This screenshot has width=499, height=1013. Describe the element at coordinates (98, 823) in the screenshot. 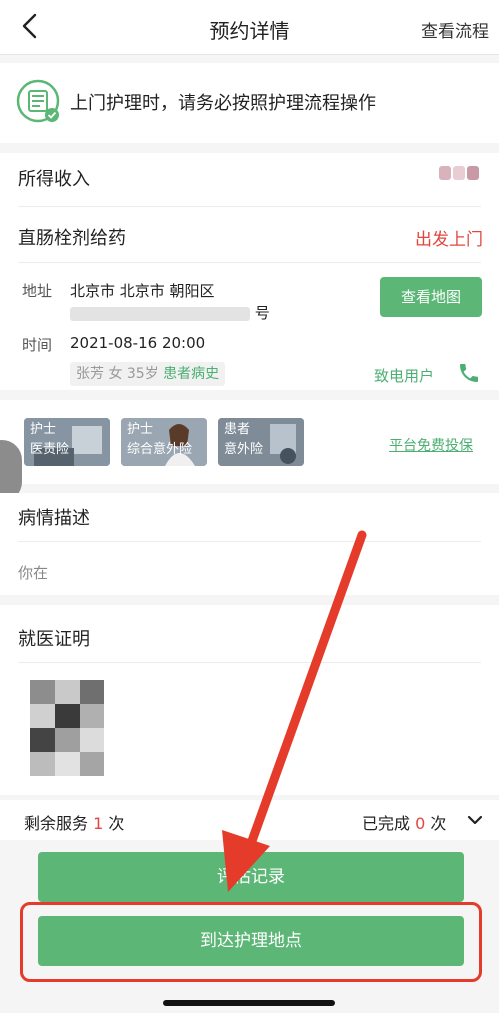

I see `remaining-count: 1` at that location.